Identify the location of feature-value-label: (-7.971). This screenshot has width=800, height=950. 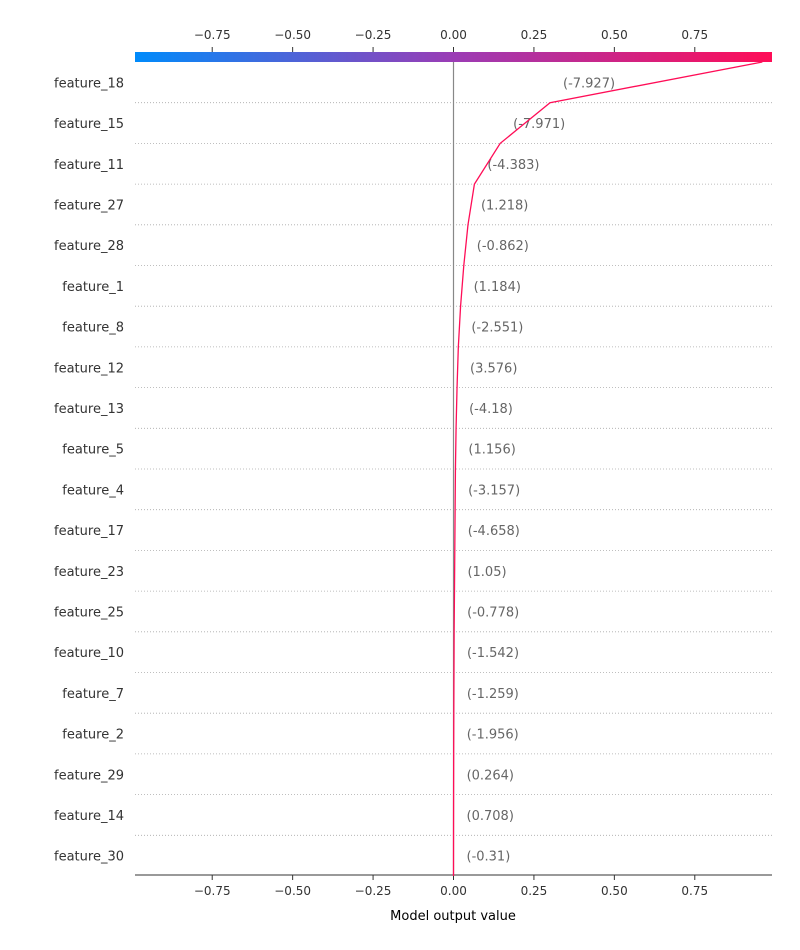
(539, 124).